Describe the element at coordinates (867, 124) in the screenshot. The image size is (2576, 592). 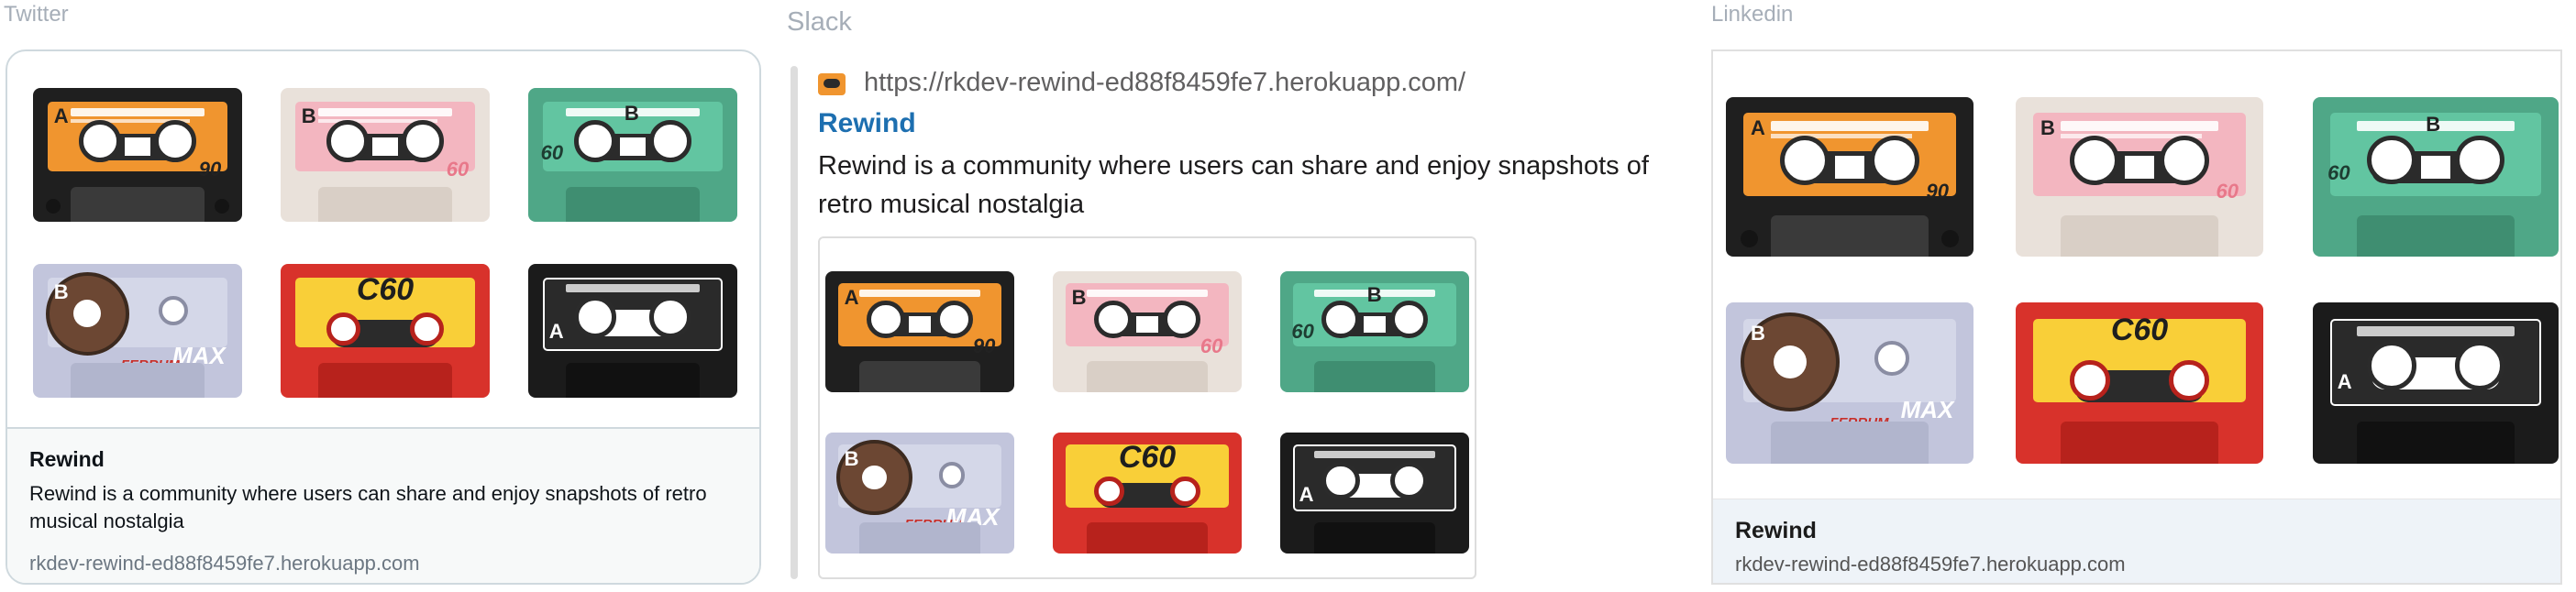
I see `slack-unfurl-title: Rewind` at that location.